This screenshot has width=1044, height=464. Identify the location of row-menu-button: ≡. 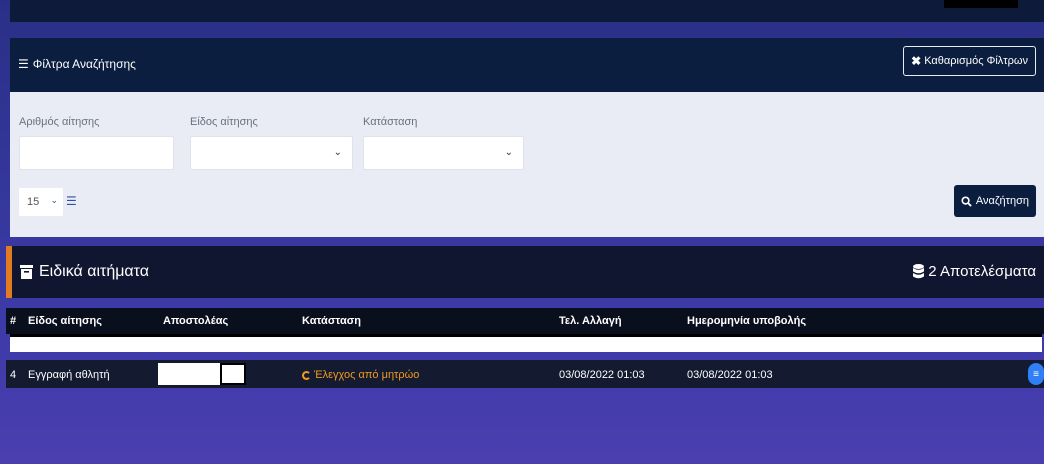
(1036, 374).